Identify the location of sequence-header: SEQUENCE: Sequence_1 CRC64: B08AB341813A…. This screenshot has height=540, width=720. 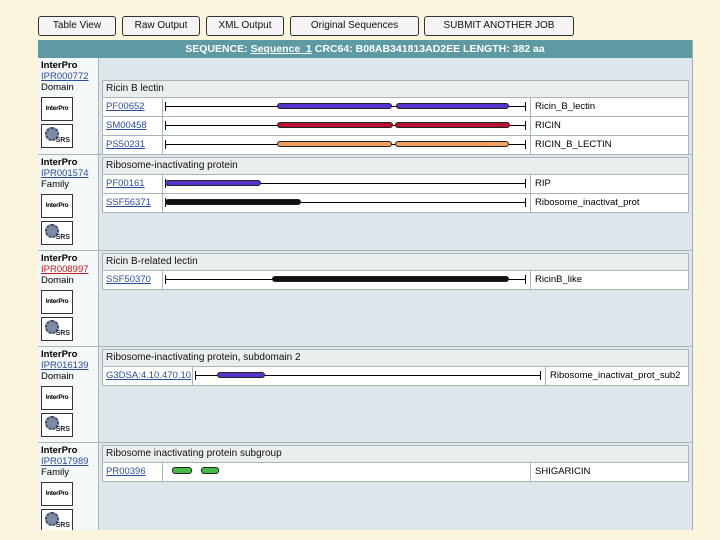
(365, 49).